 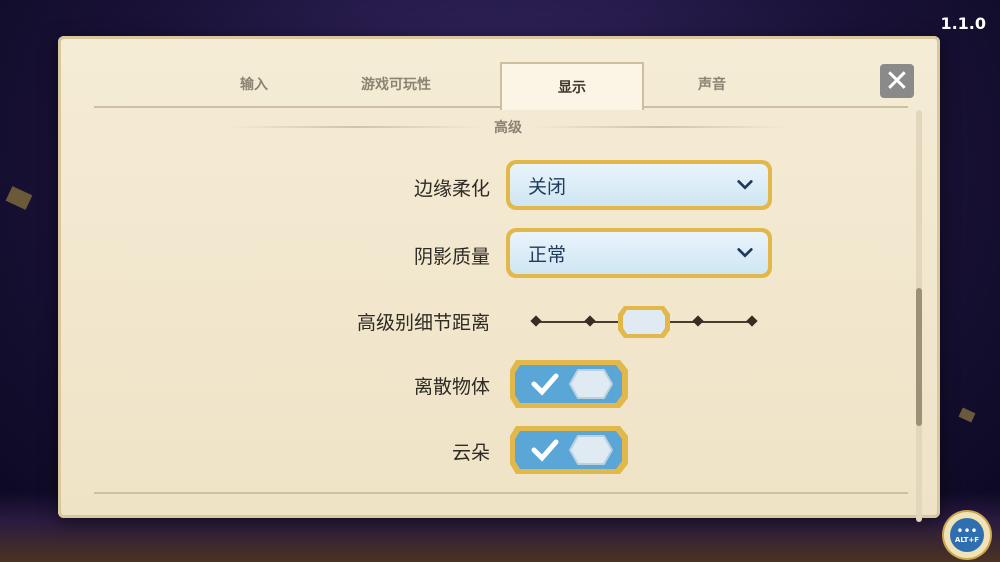 I want to click on section-title: 高级, so click(x=508, y=128).